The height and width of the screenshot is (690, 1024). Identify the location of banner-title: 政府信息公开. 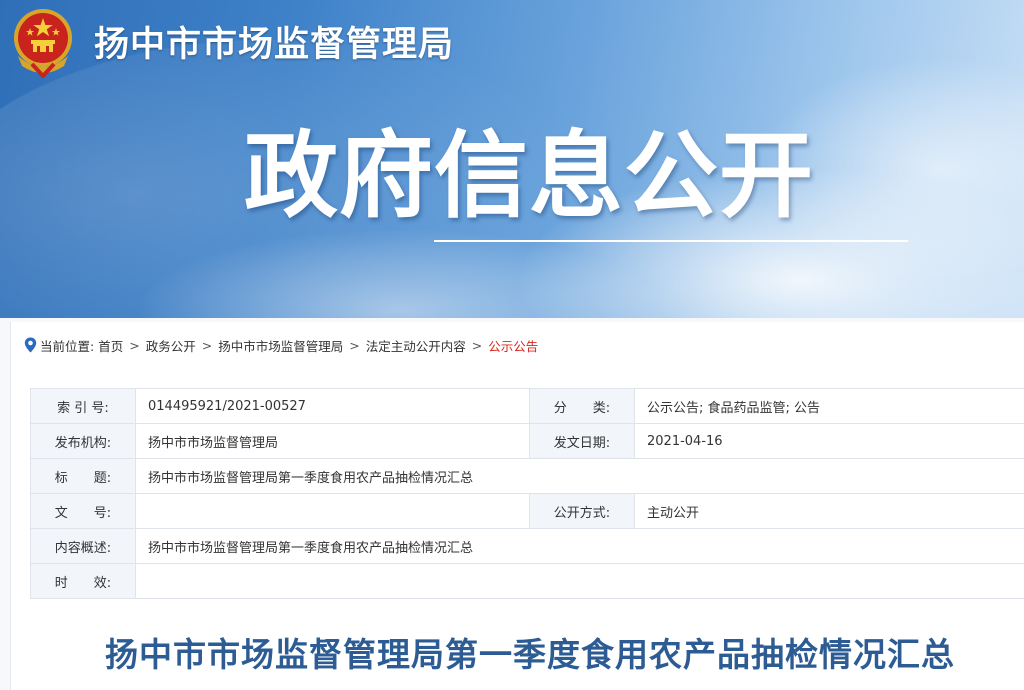
(529, 176).